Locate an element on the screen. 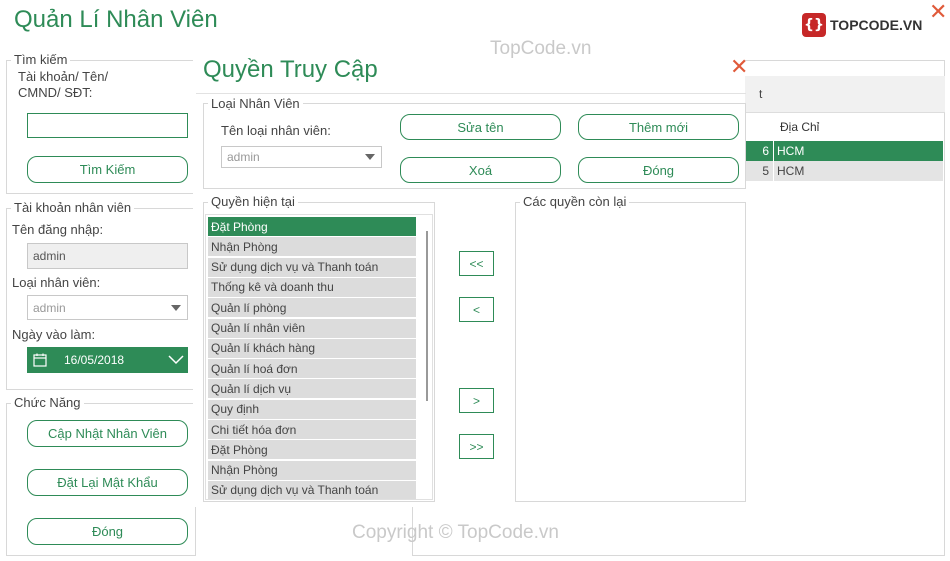 The height and width of the screenshot is (561, 950). list-item: Quản lí nhân viên is located at coordinates (312, 328).